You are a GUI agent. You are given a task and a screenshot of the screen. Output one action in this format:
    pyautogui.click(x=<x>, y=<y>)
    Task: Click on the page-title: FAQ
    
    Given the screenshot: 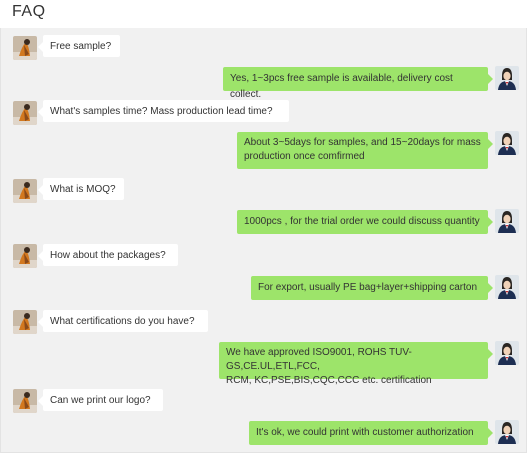 What is the action you would take?
    pyautogui.click(x=29, y=11)
    